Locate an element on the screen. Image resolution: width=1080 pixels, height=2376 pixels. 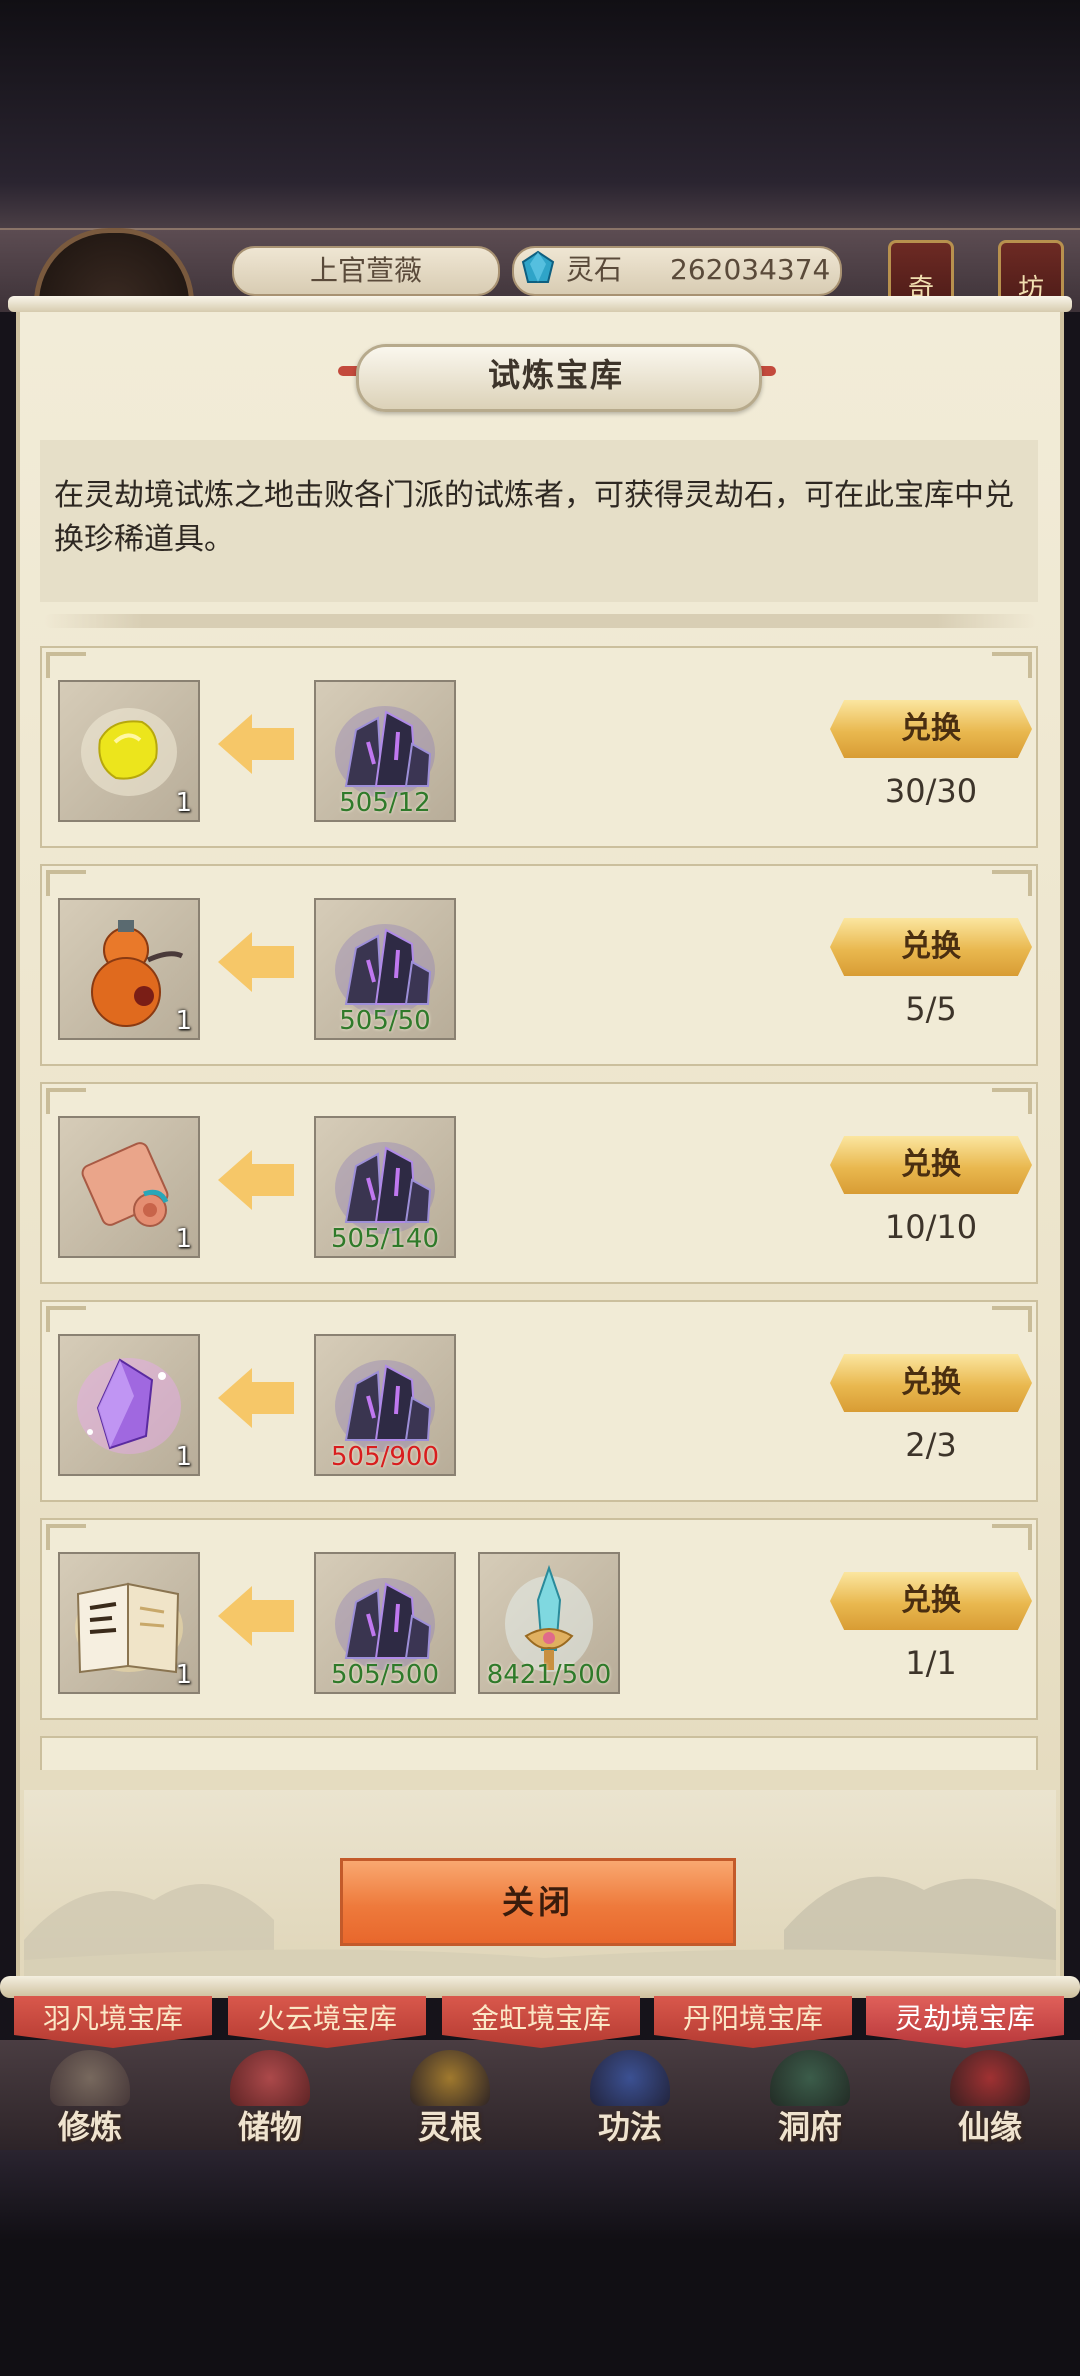
taiji-icon is located at coordinates (450, 2078).